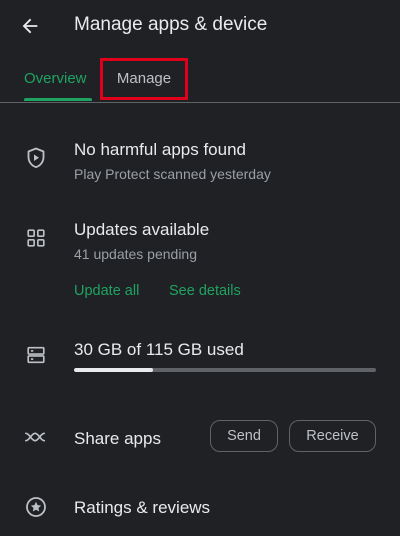 This screenshot has width=400, height=536. I want to click on tab-bar: Overview Manage, so click(200, 80).